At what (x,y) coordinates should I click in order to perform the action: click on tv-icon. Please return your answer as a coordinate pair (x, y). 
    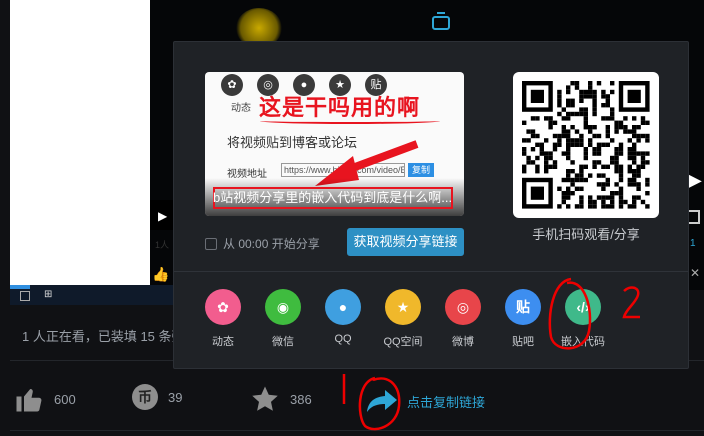
    Looking at the image, I should click on (441, 21).